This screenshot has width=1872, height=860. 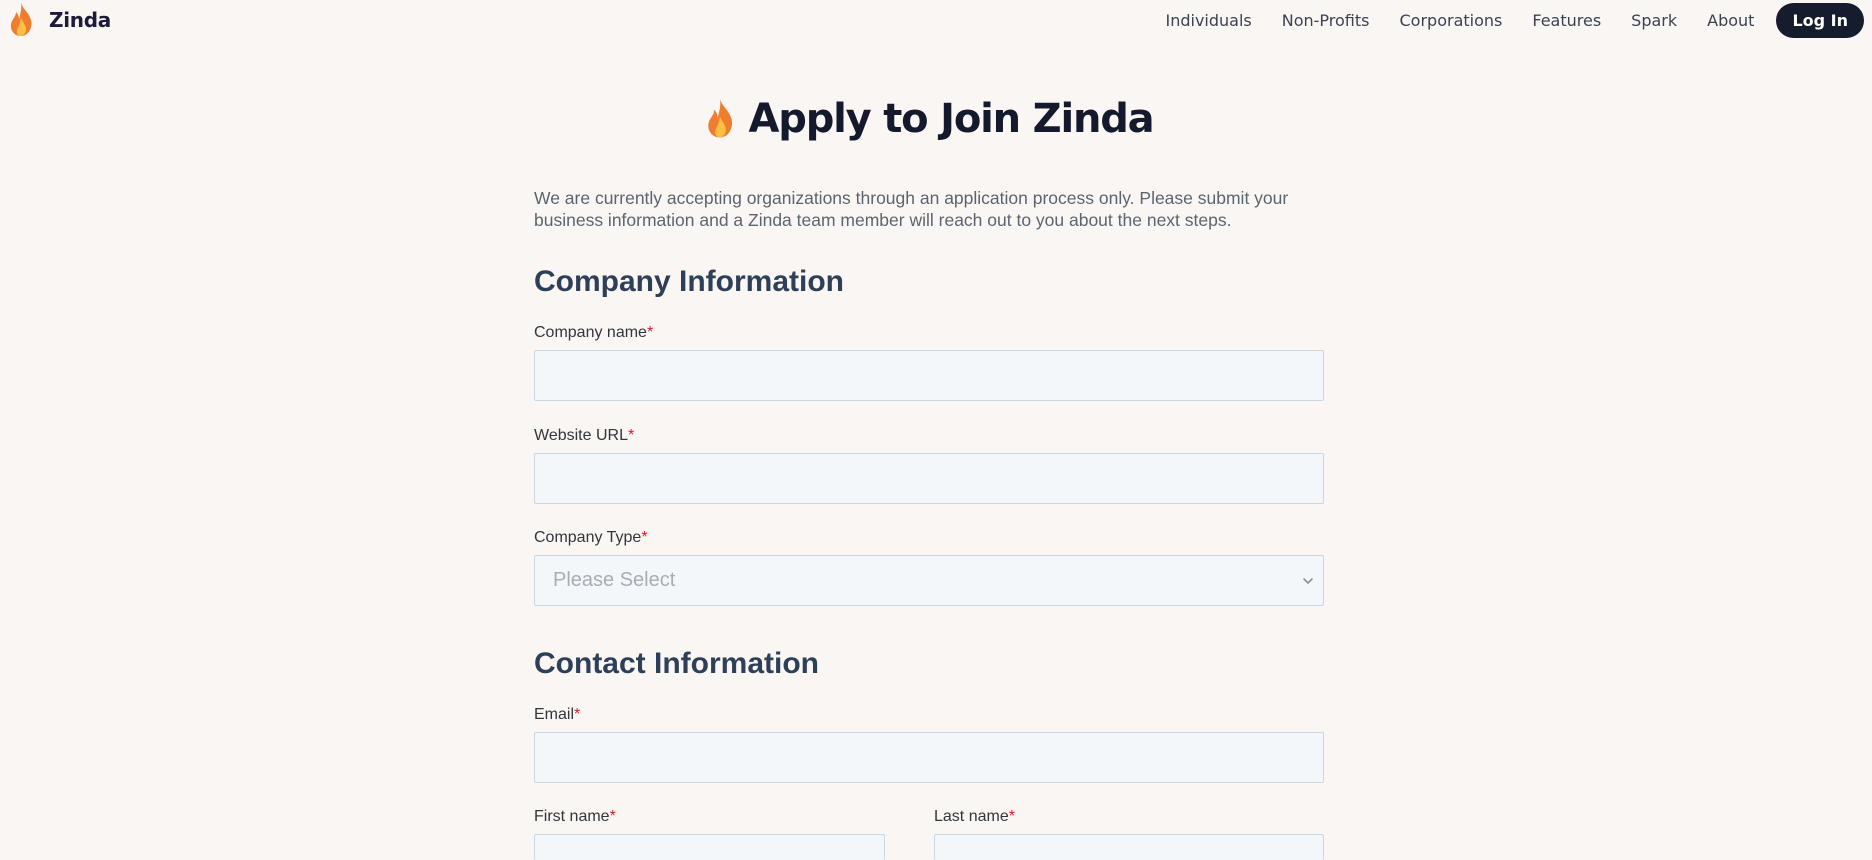 What do you see at coordinates (581, 435) in the screenshot?
I see `website-url-label-text: Website URL` at bounding box center [581, 435].